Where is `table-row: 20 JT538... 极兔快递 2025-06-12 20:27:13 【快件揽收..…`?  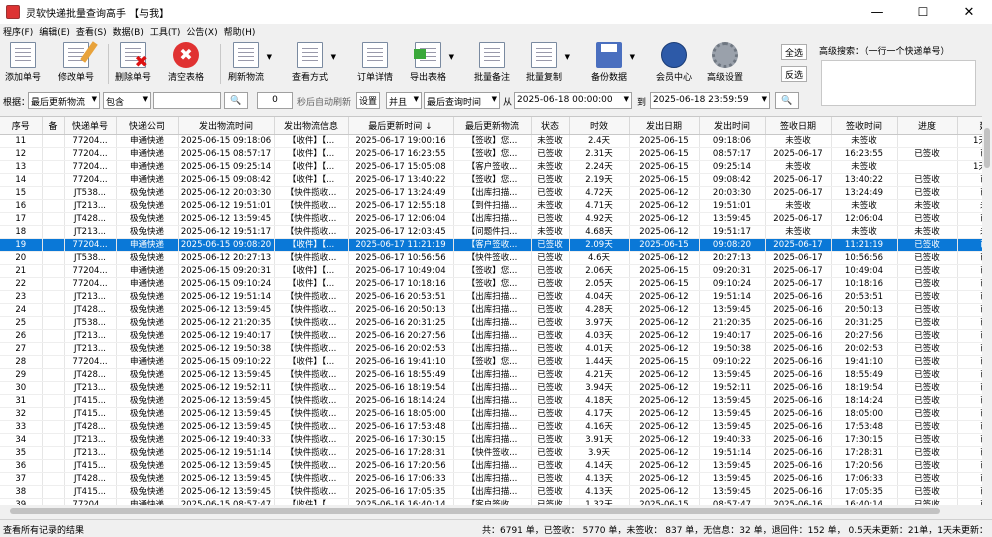 table-row: 20 JT538... 极兔快递 2025-06-12 20:27:13 【快件揽收..… is located at coordinates (491, 258).